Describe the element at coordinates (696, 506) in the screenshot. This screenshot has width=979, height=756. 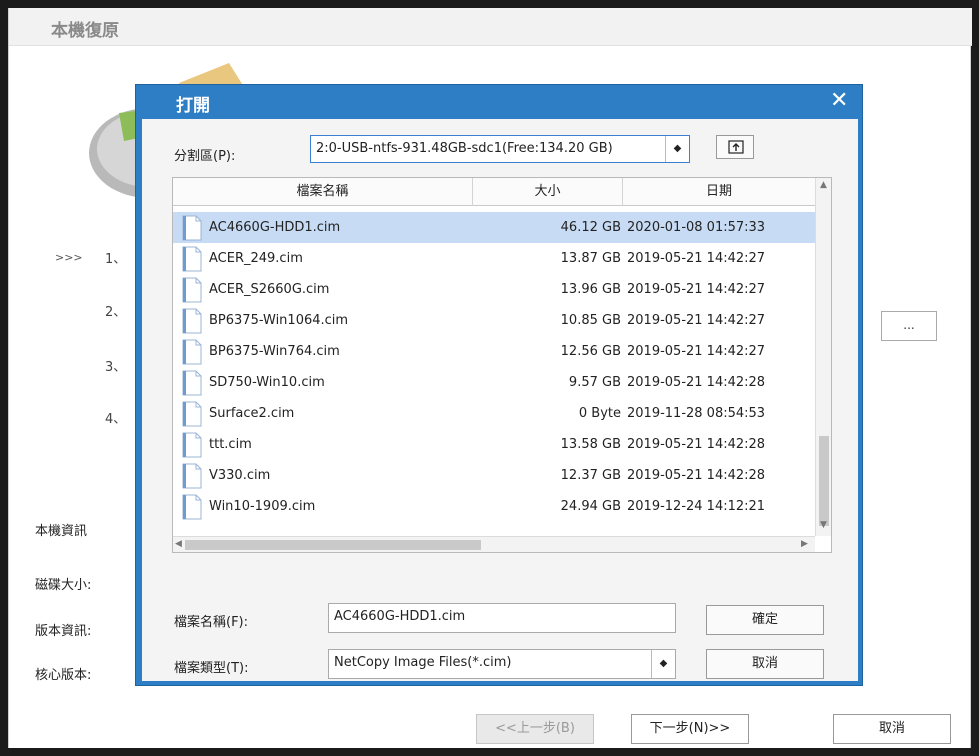
I see `file-date: 2019-12-24 14:12:21` at that location.